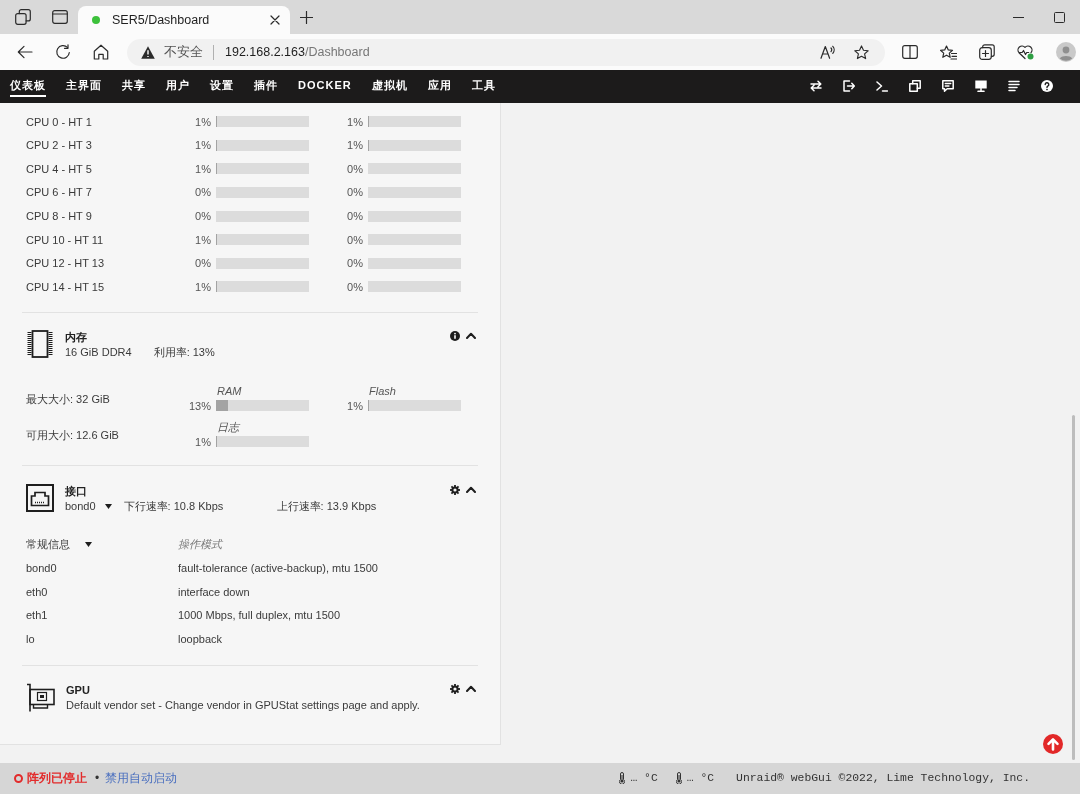  Describe the element at coordinates (200, 639) in the screenshot. I see `interface-mode: loopback` at that location.